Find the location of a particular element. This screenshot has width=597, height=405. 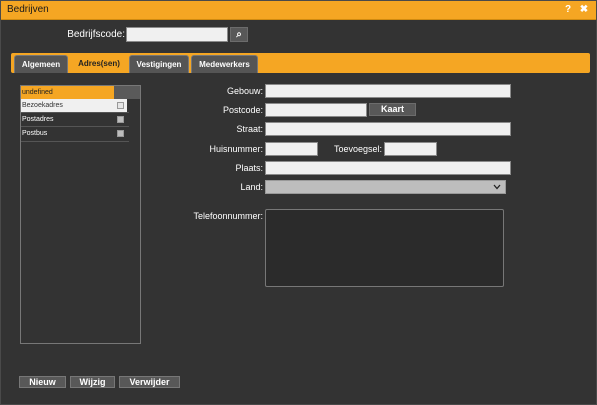

land-select is located at coordinates (385, 187).